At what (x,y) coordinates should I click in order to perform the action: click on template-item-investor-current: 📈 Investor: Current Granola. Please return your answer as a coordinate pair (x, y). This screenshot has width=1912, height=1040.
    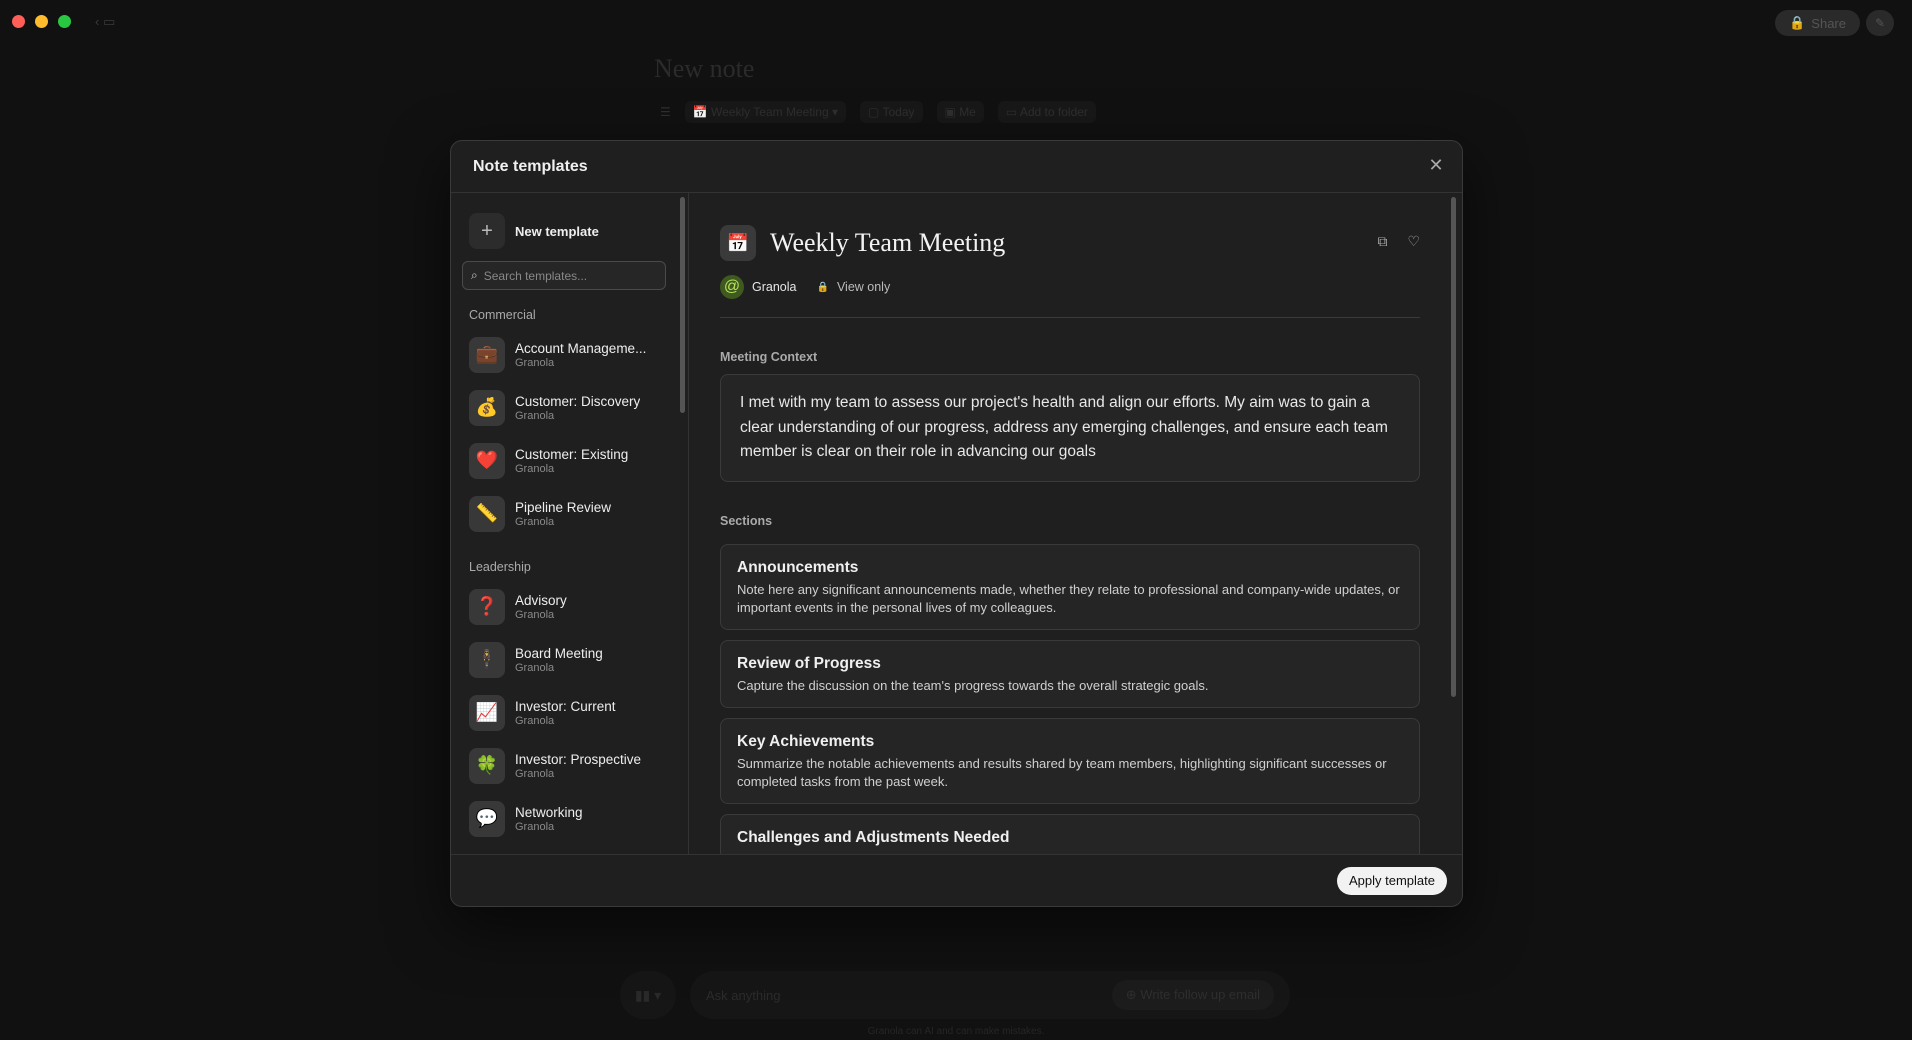
    Looking at the image, I should click on (569, 712).